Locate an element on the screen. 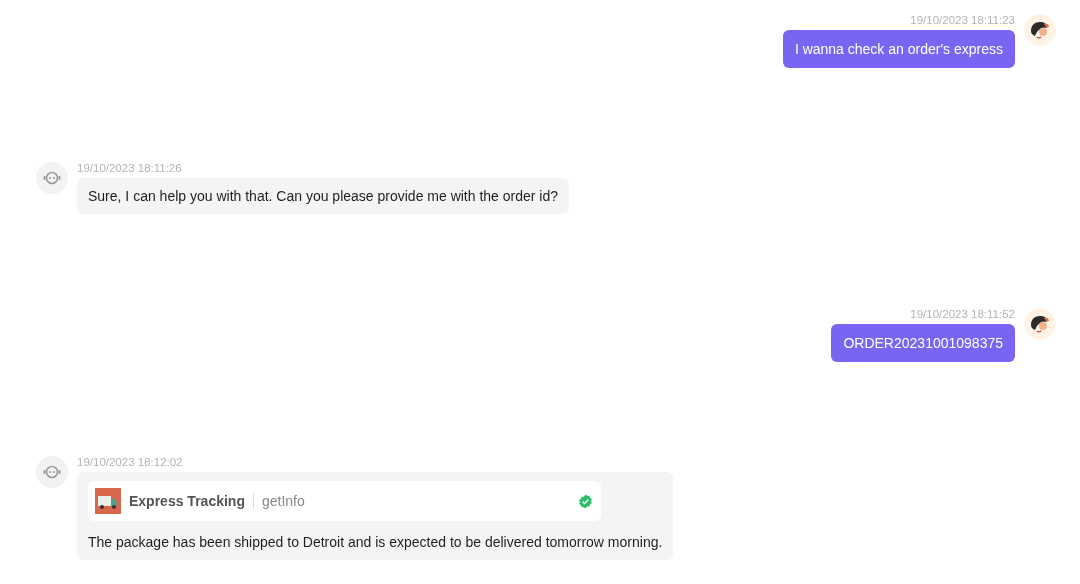 The image size is (1080, 584). tool-method: getInfo is located at coordinates (283, 501).